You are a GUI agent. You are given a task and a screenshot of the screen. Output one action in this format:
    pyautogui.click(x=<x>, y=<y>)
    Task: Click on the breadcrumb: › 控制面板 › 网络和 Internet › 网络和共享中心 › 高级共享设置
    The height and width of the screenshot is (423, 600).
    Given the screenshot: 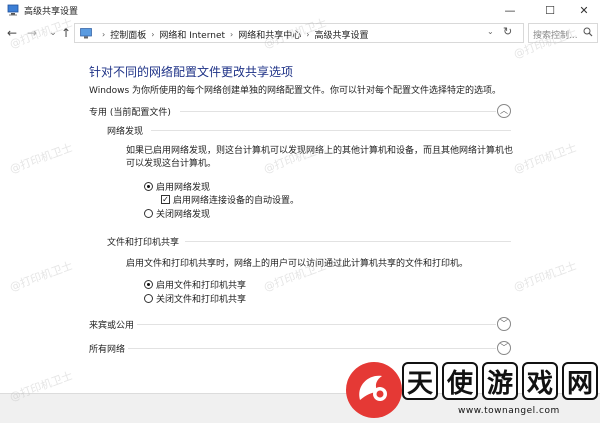 What is the action you would take?
    pyautogui.click(x=232, y=34)
    